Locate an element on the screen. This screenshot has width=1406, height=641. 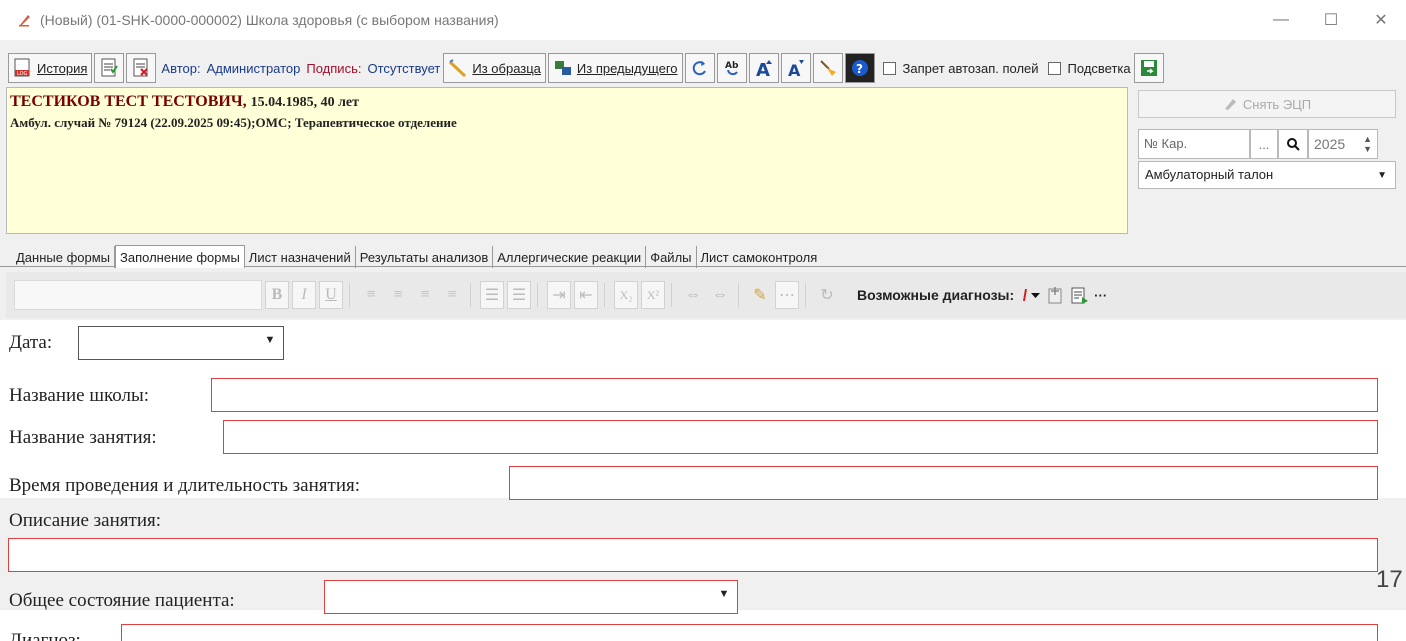
spacing-icon: ⇔ is located at coordinates (693, 295).